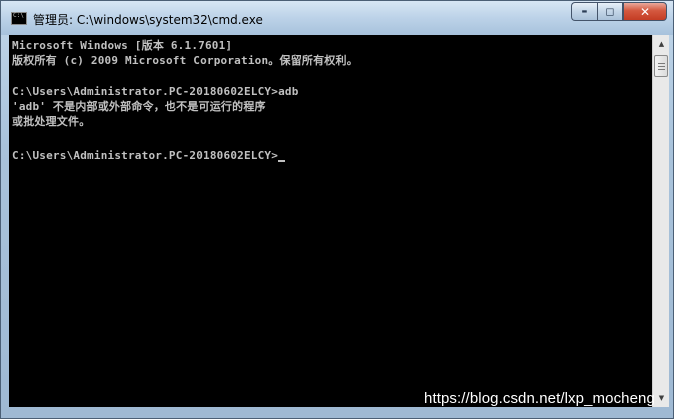  Describe the element at coordinates (139, 106) in the screenshot. I see `console-line: 'adb' 不是内部或外部命令，也不是可运行的程序` at that location.